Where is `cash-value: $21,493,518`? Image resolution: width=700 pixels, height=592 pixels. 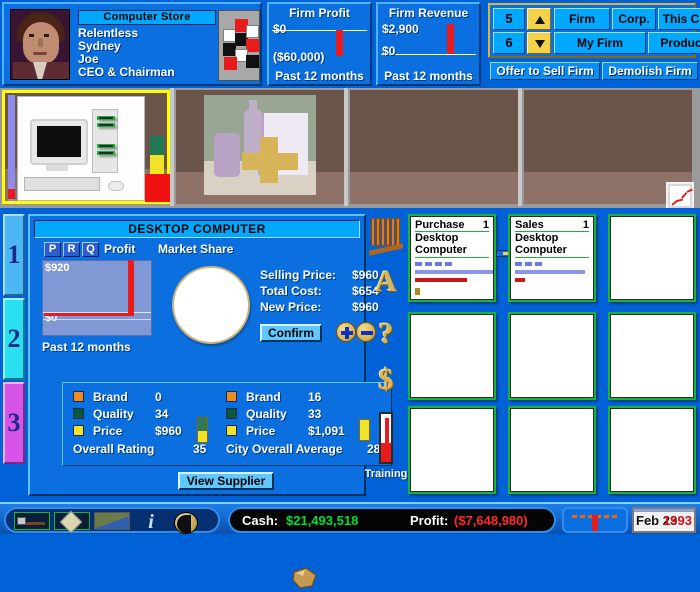 cash-value: $21,493,518 is located at coordinates (322, 520).